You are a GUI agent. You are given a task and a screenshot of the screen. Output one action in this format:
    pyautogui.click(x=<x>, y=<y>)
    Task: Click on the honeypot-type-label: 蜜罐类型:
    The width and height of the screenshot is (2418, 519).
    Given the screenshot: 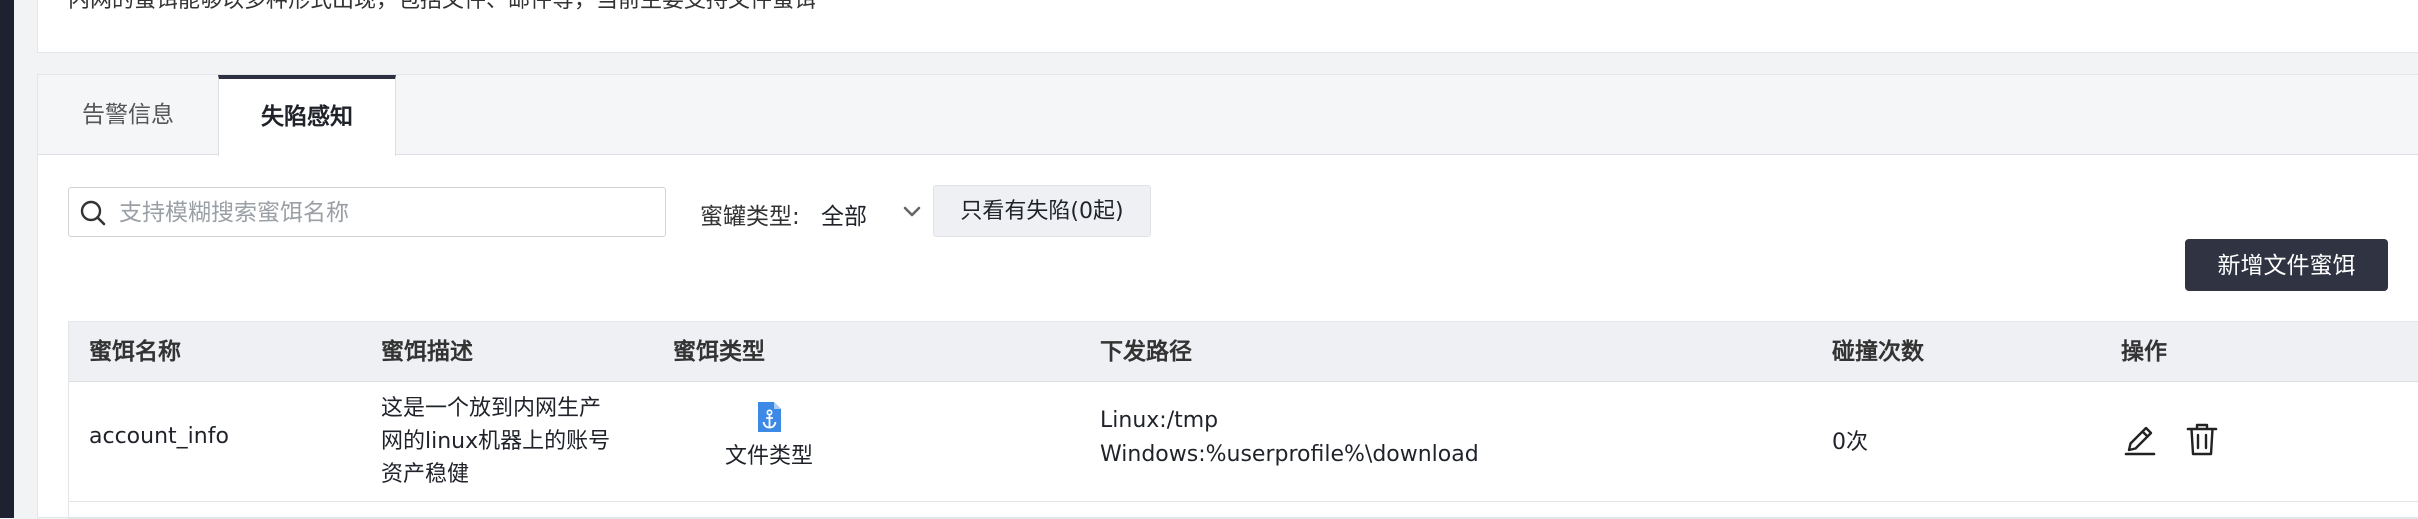 What is the action you would take?
    pyautogui.click(x=750, y=217)
    